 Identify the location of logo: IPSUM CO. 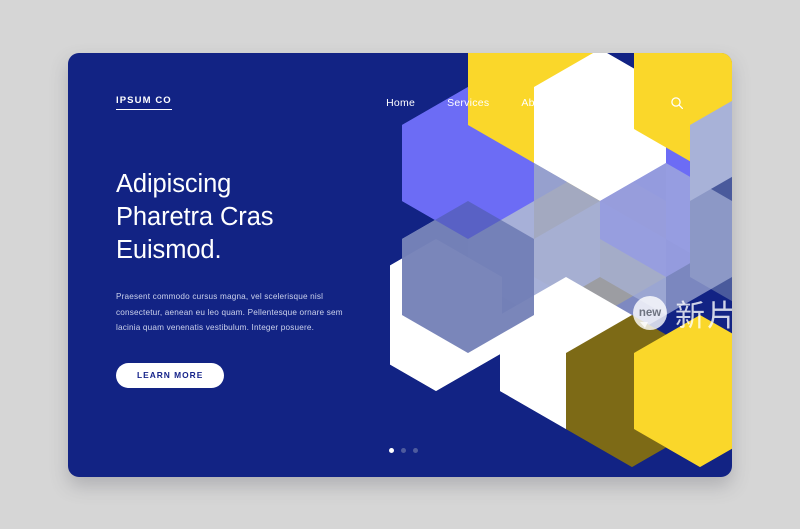
(144, 102).